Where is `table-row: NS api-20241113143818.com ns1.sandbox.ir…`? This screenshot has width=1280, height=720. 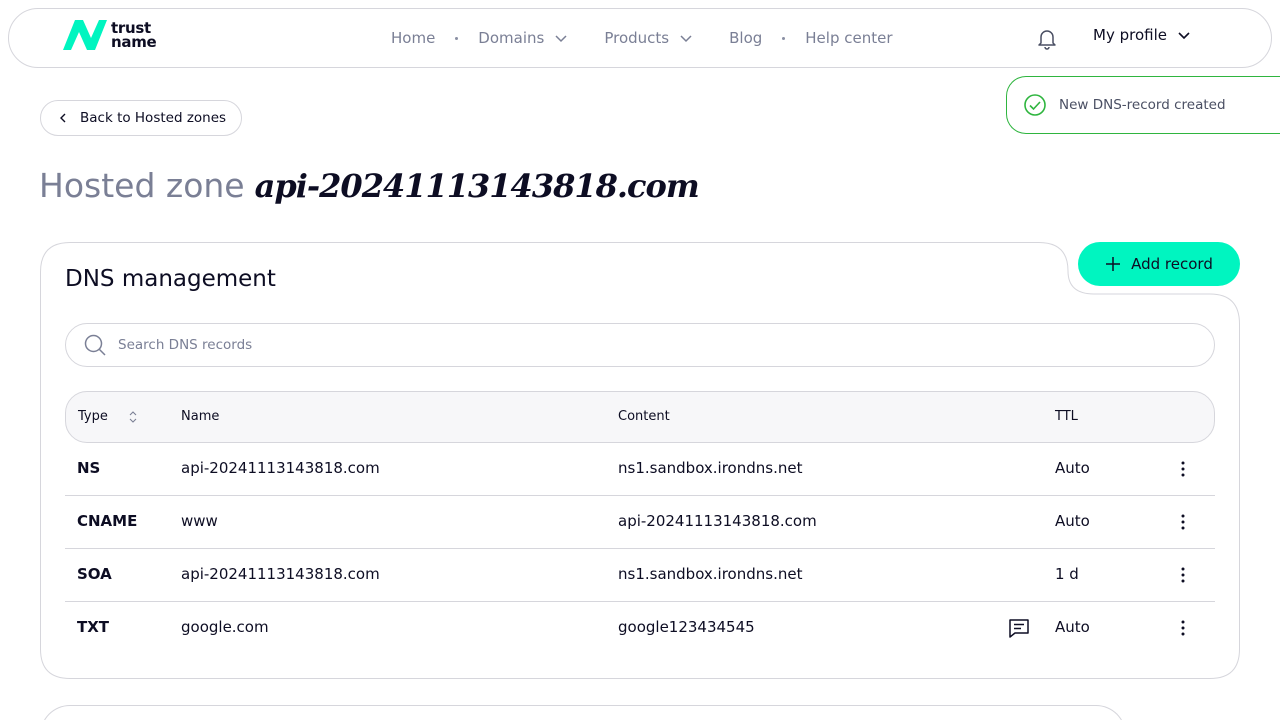
table-row: NS api-20241113143818.com ns1.sandbox.ir… is located at coordinates (640, 469).